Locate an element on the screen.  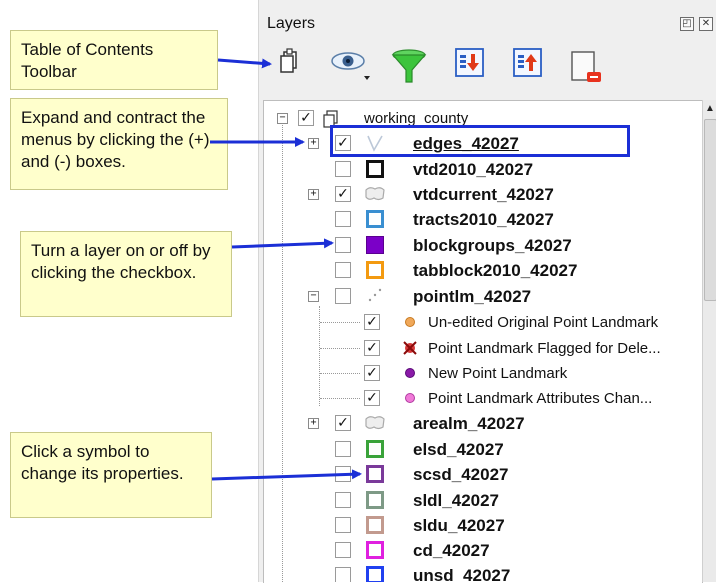
arrow-symbol is located at coordinates (286, 475).